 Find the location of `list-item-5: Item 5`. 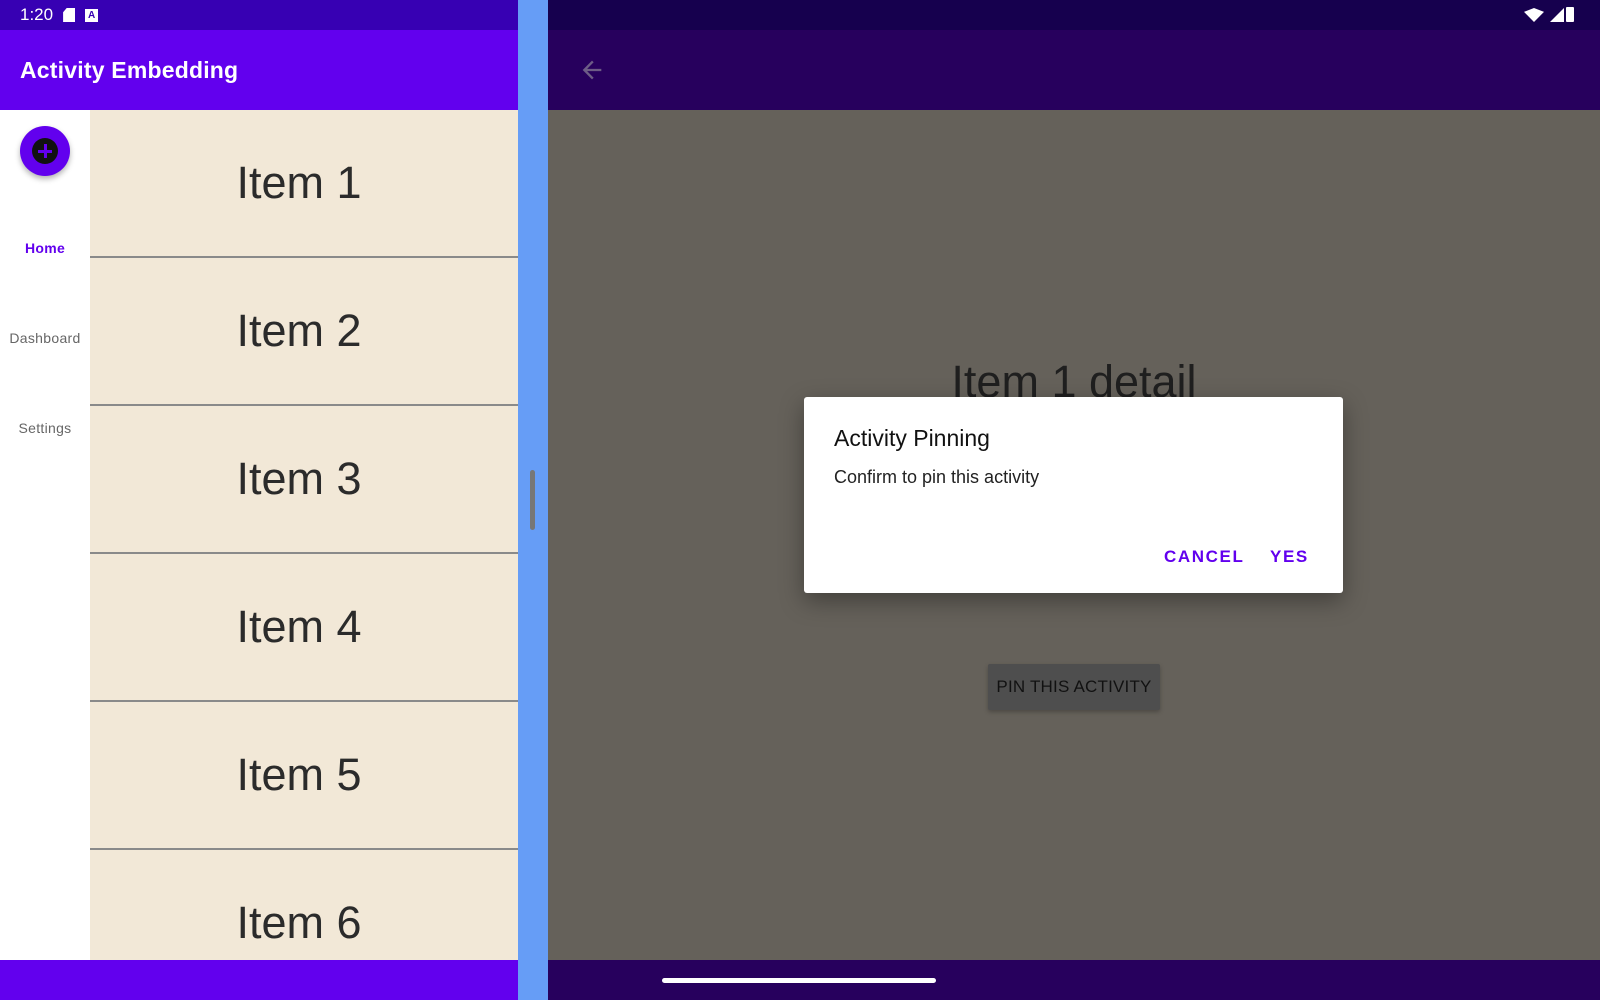

list-item-5: Item 5 is located at coordinates (304, 776).